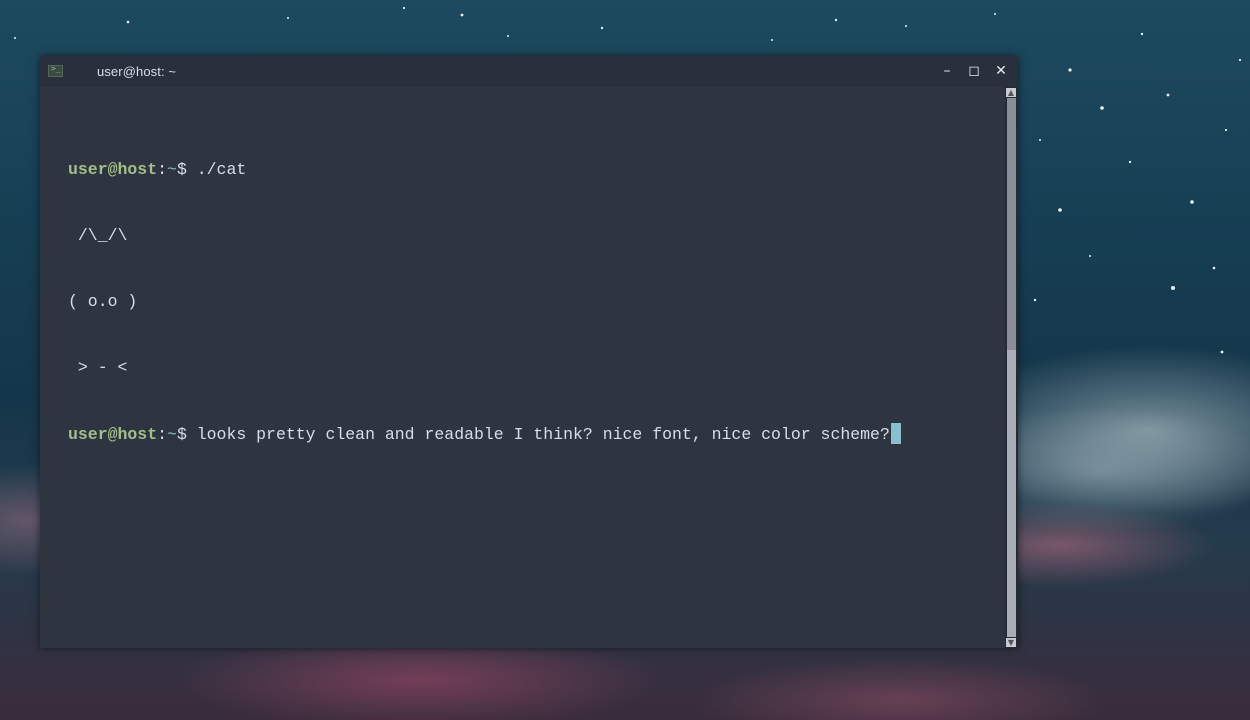  Describe the element at coordinates (1001, 71) in the screenshot. I see `close-icon: ✕` at that location.